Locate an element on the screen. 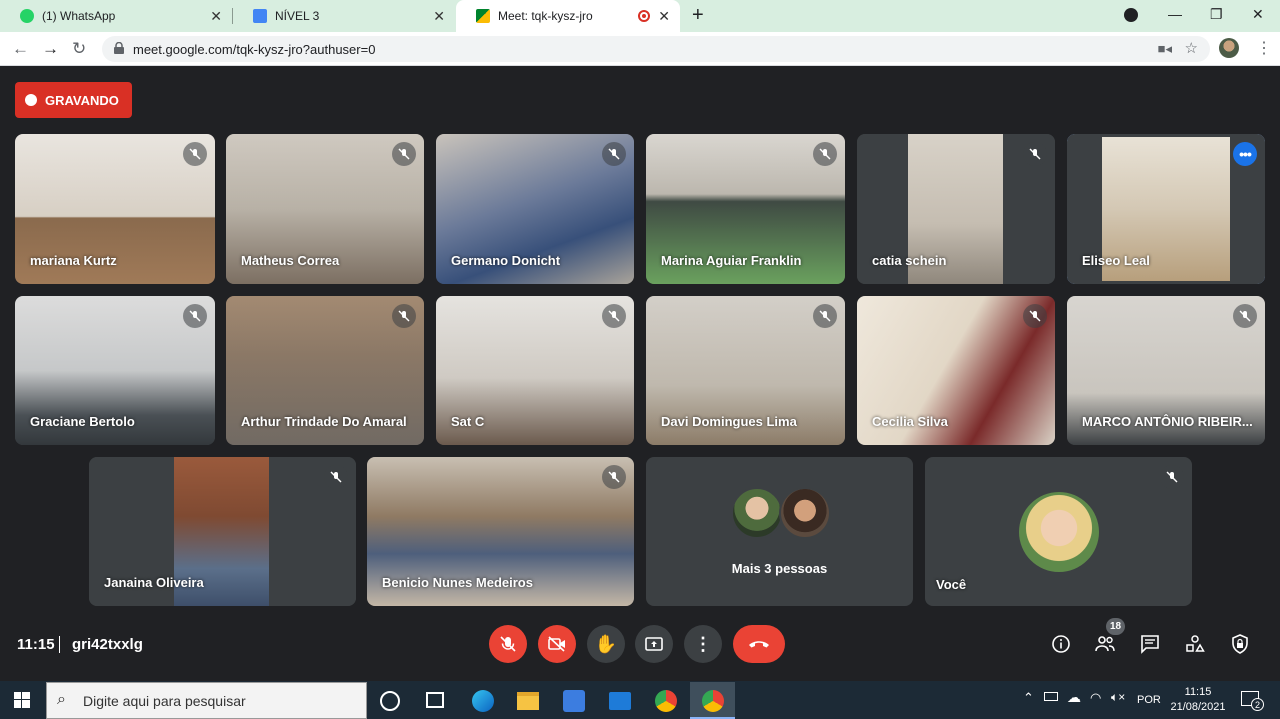  present-screen-button is located at coordinates (654, 644).